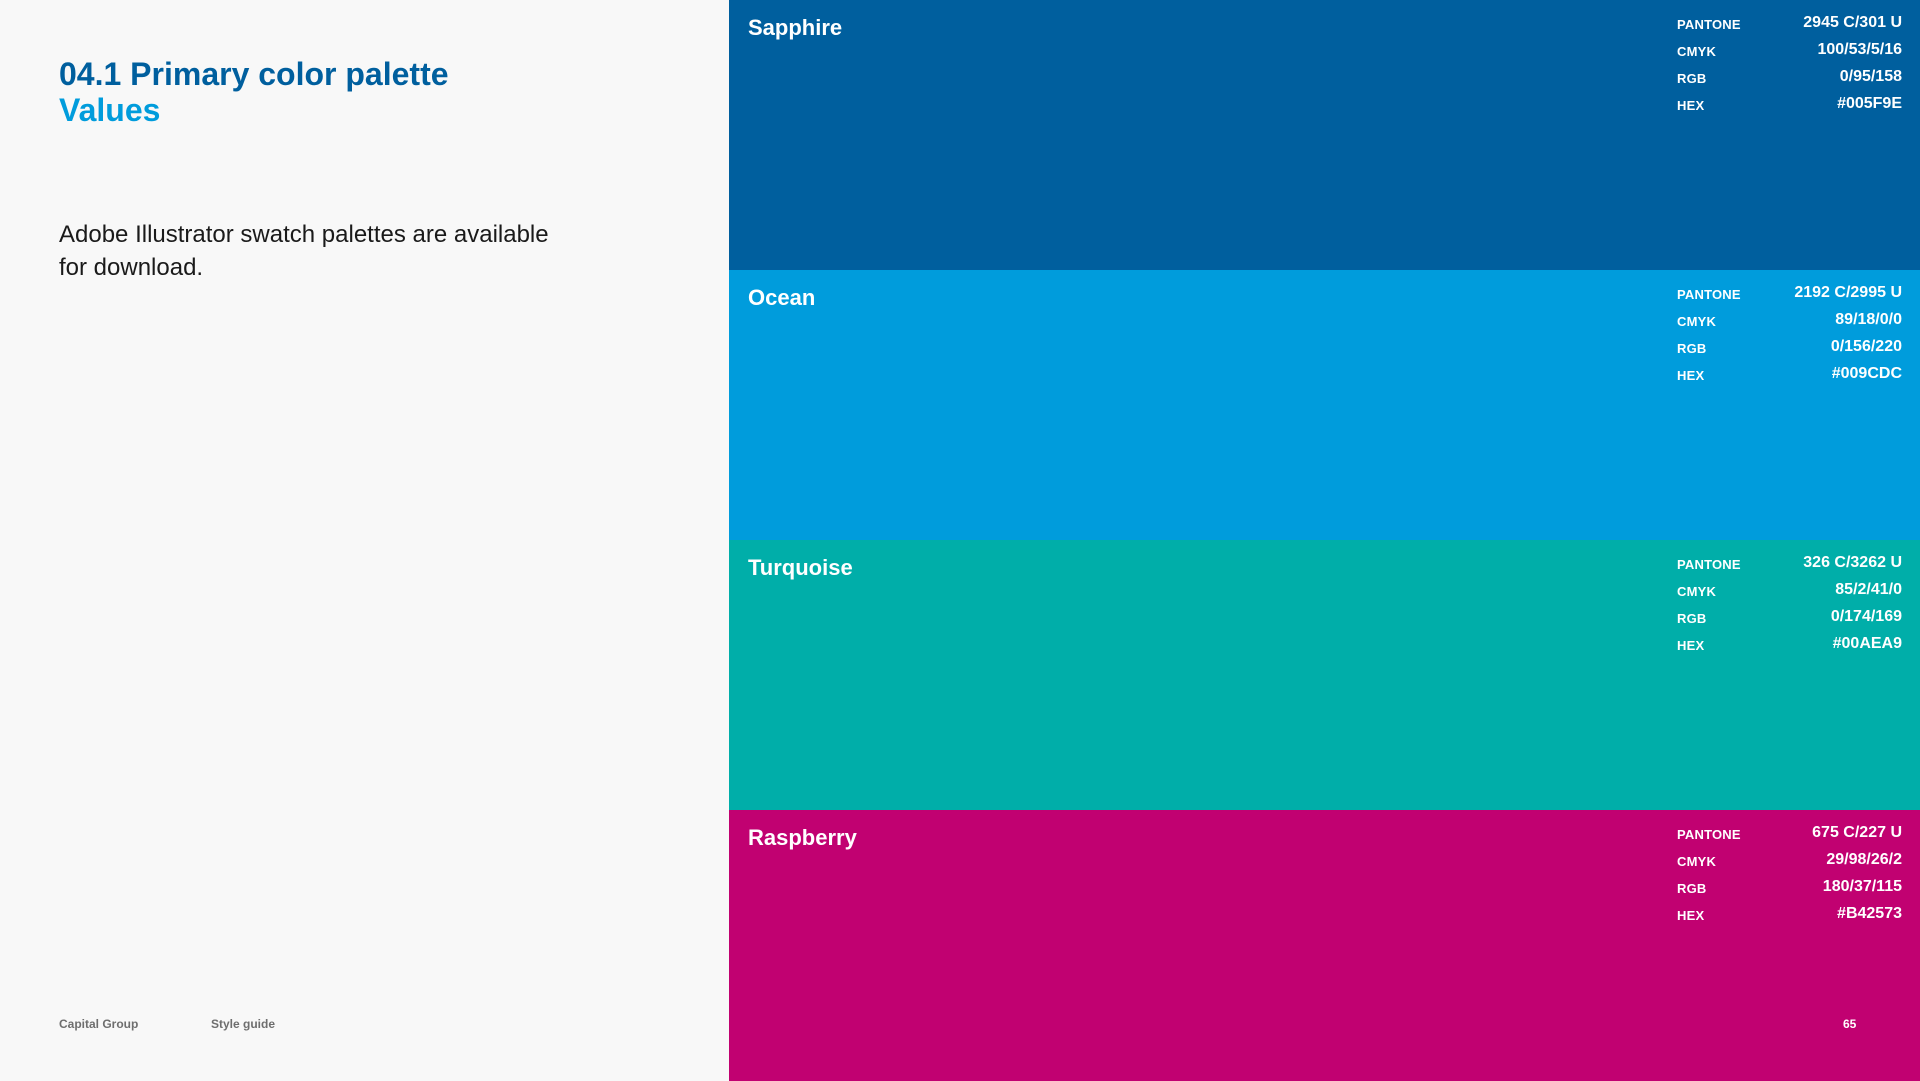  What do you see at coordinates (1789, 349) in the screenshot?
I see `spec-row-rgb: RGB 0/156/220` at bounding box center [1789, 349].